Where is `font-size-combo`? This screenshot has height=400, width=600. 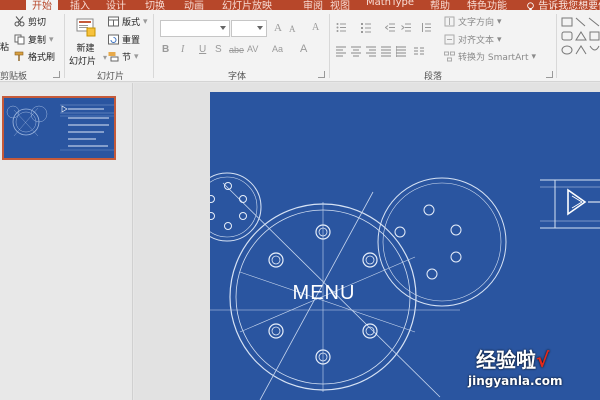 font-size-combo is located at coordinates (249, 28).